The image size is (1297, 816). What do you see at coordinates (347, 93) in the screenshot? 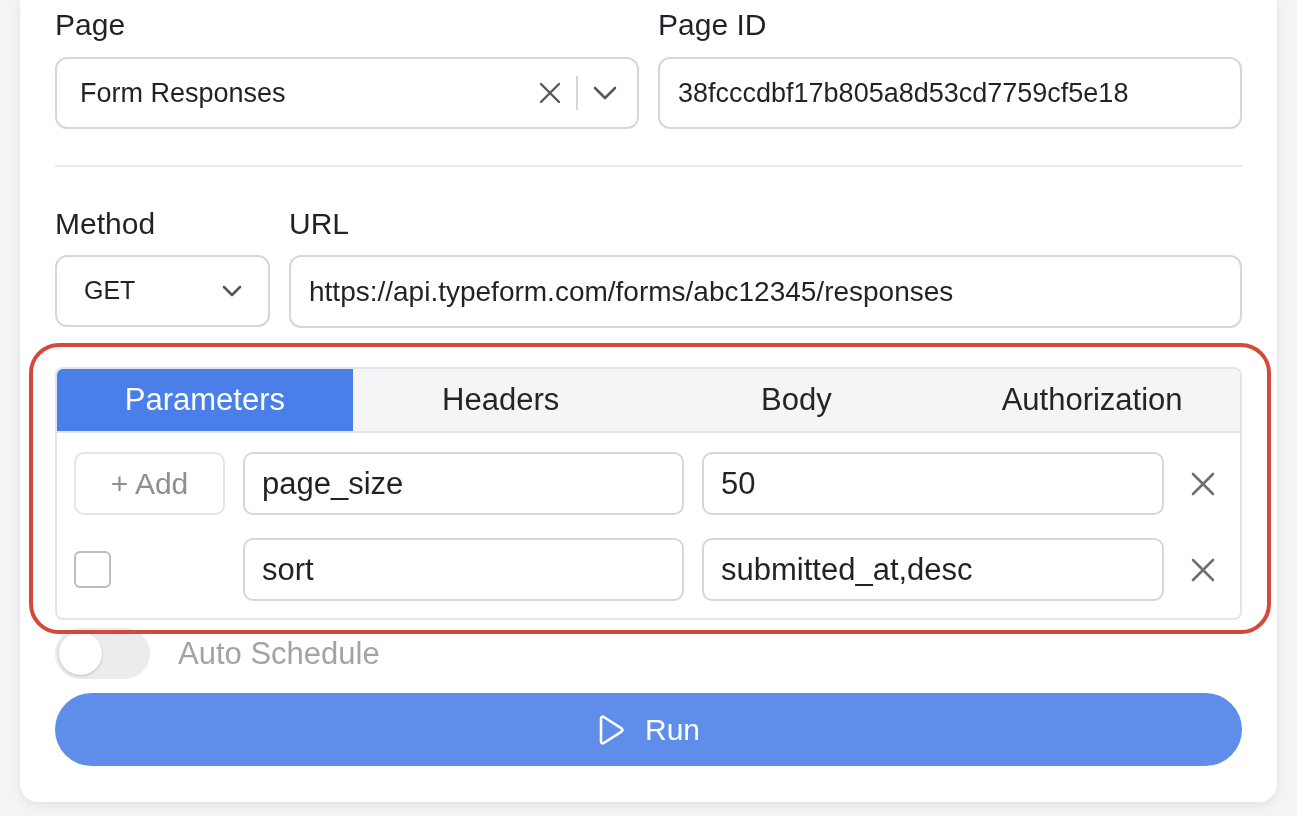
I see `page-select: Form Responses` at bounding box center [347, 93].